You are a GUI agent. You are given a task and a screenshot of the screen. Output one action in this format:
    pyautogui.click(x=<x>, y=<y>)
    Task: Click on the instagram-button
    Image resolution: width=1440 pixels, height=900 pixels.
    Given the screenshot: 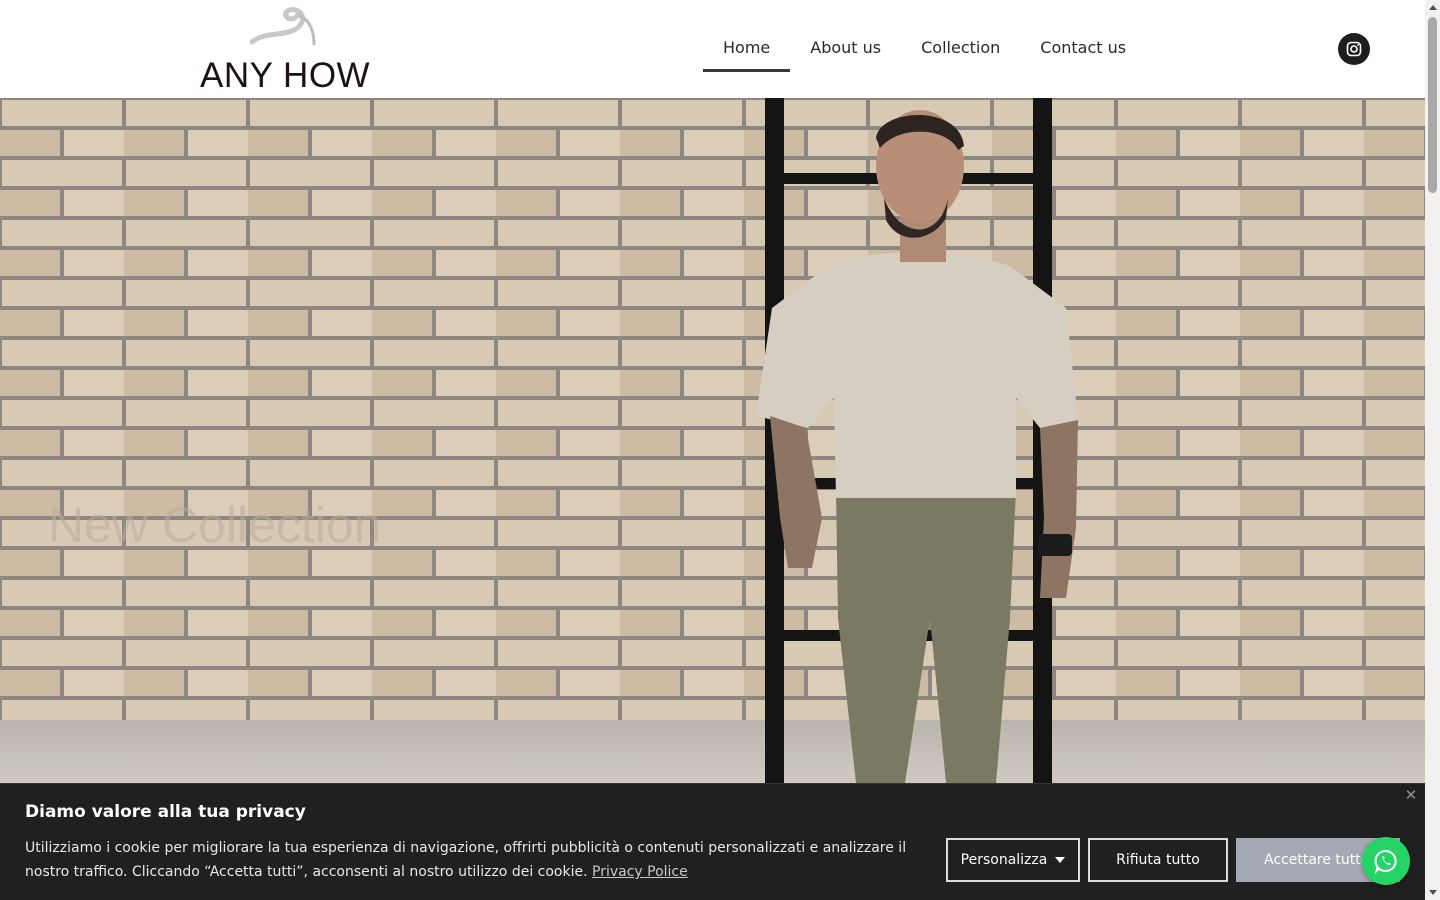 What is the action you would take?
    pyautogui.click(x=1354, y=49)
    